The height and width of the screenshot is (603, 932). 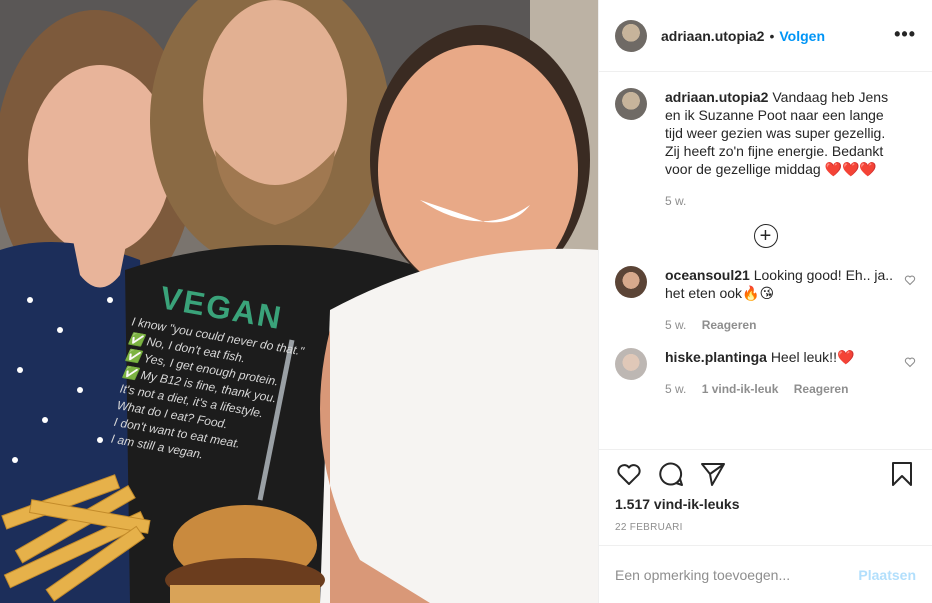 I want to click on comment-text: Heel leuk!!❤️, so click(x=812, y=357).